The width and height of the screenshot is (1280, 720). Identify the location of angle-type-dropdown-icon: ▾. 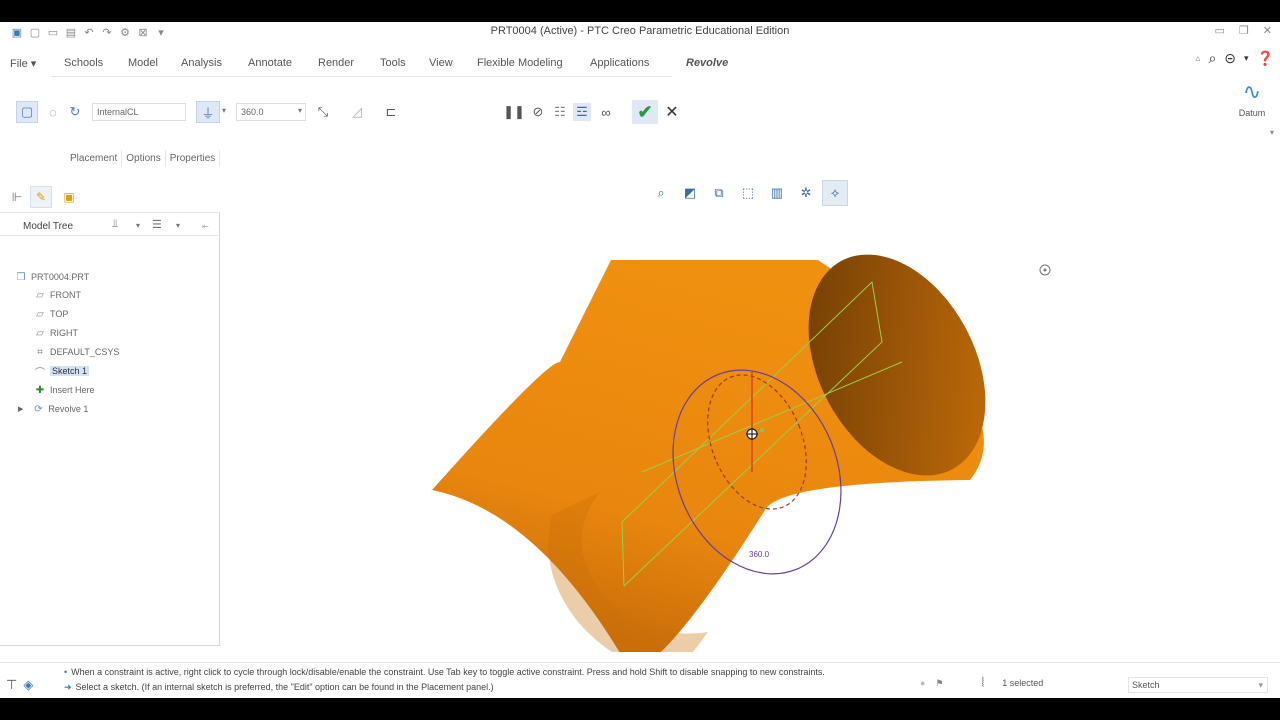
(224, 110).